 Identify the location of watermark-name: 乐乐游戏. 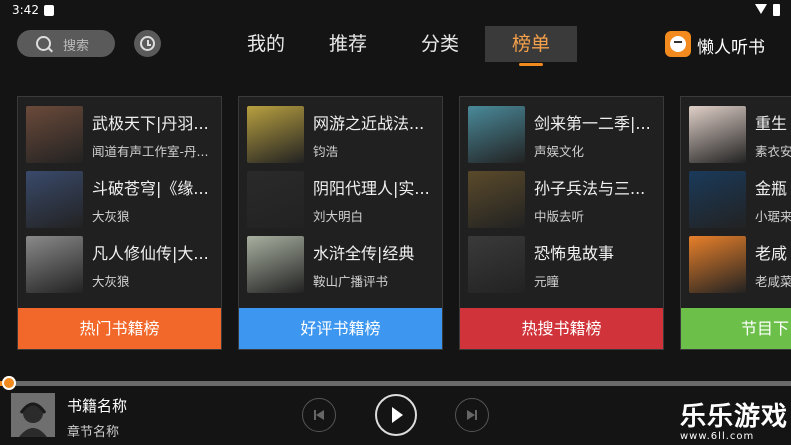
(734, 417).